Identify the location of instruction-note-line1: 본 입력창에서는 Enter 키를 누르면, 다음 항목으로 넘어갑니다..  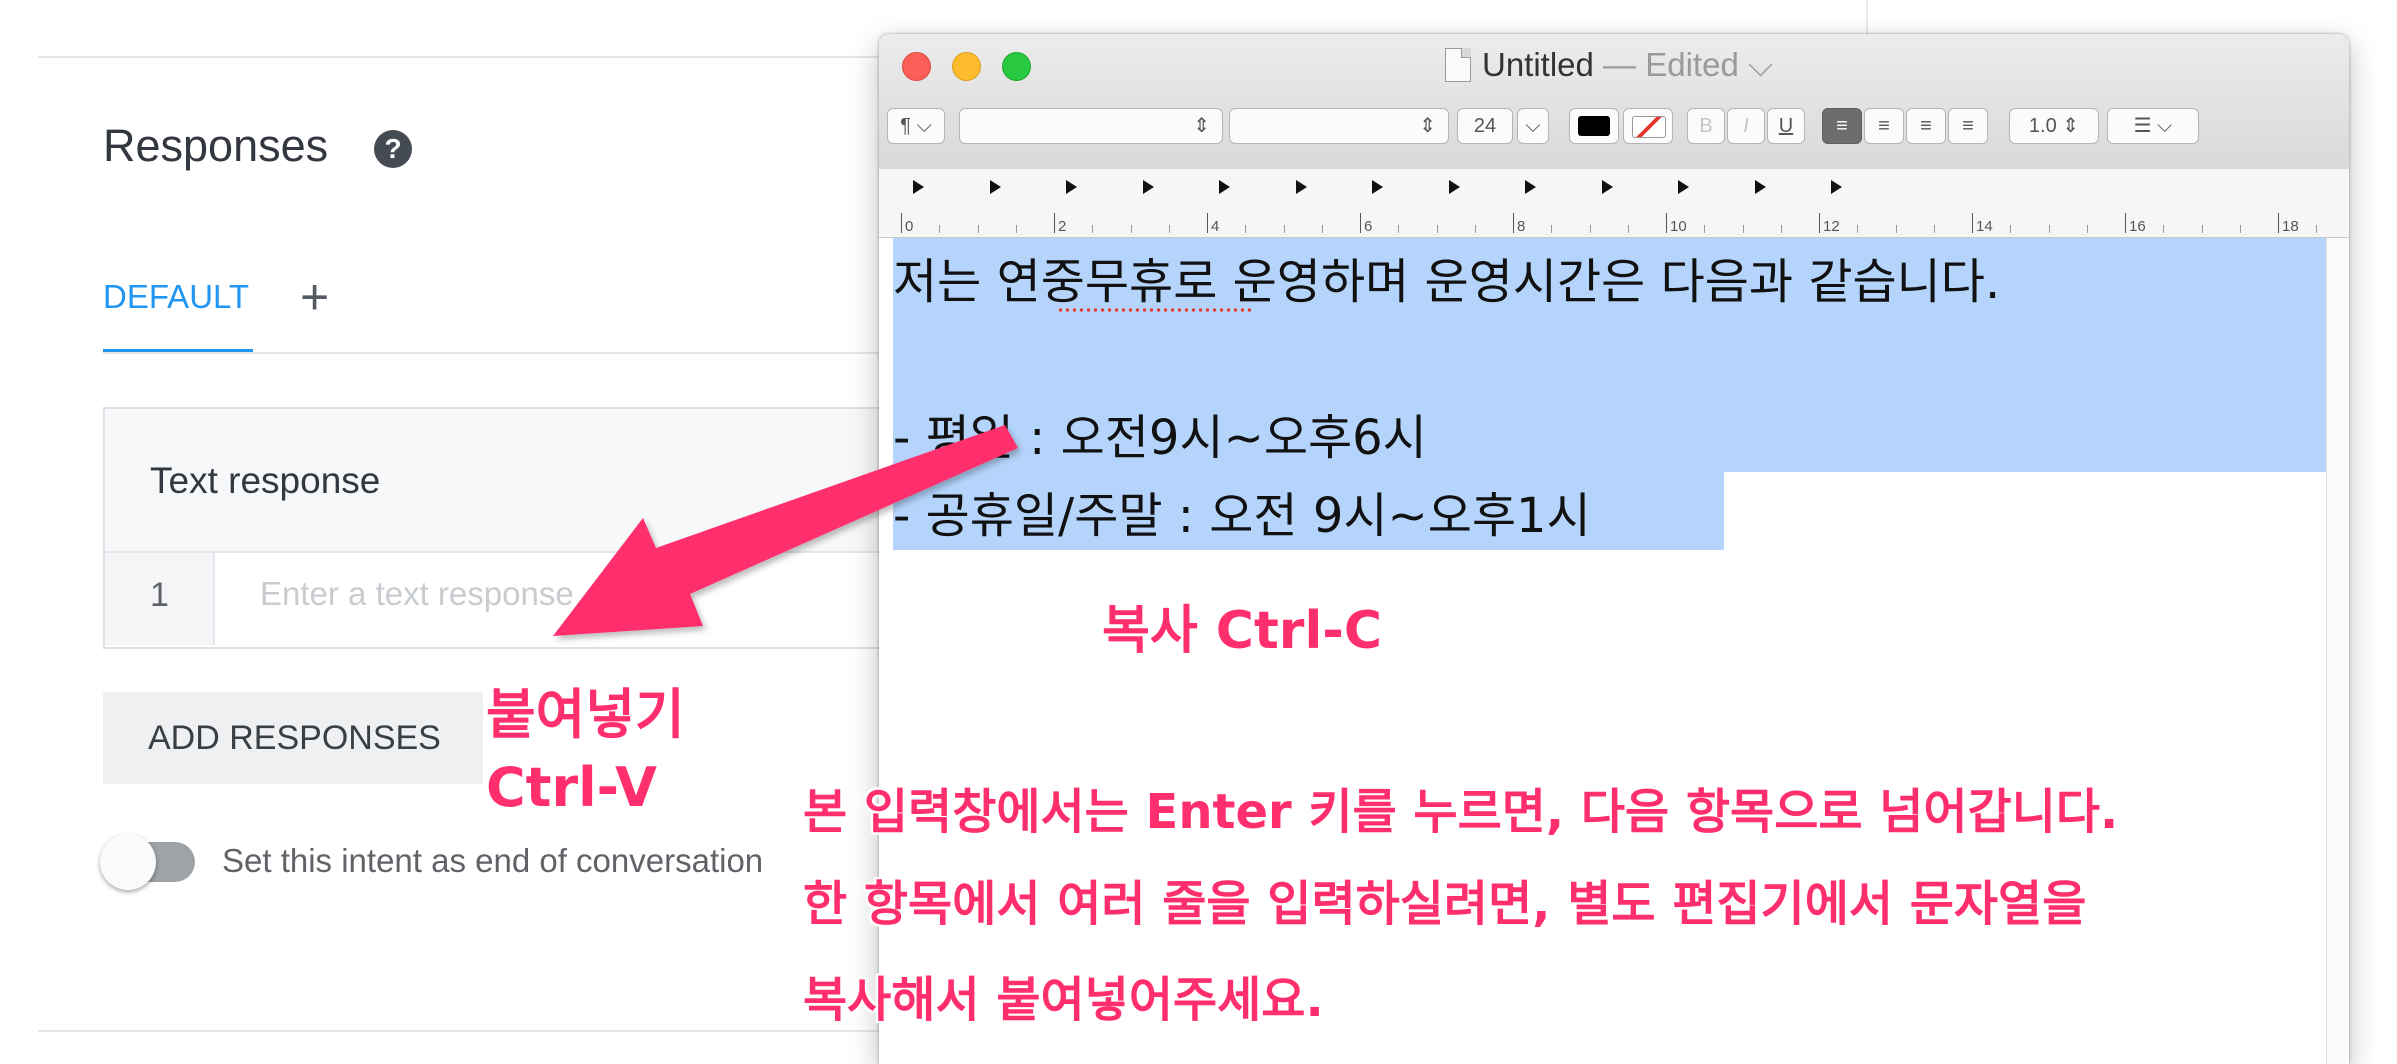
(1461, 812).